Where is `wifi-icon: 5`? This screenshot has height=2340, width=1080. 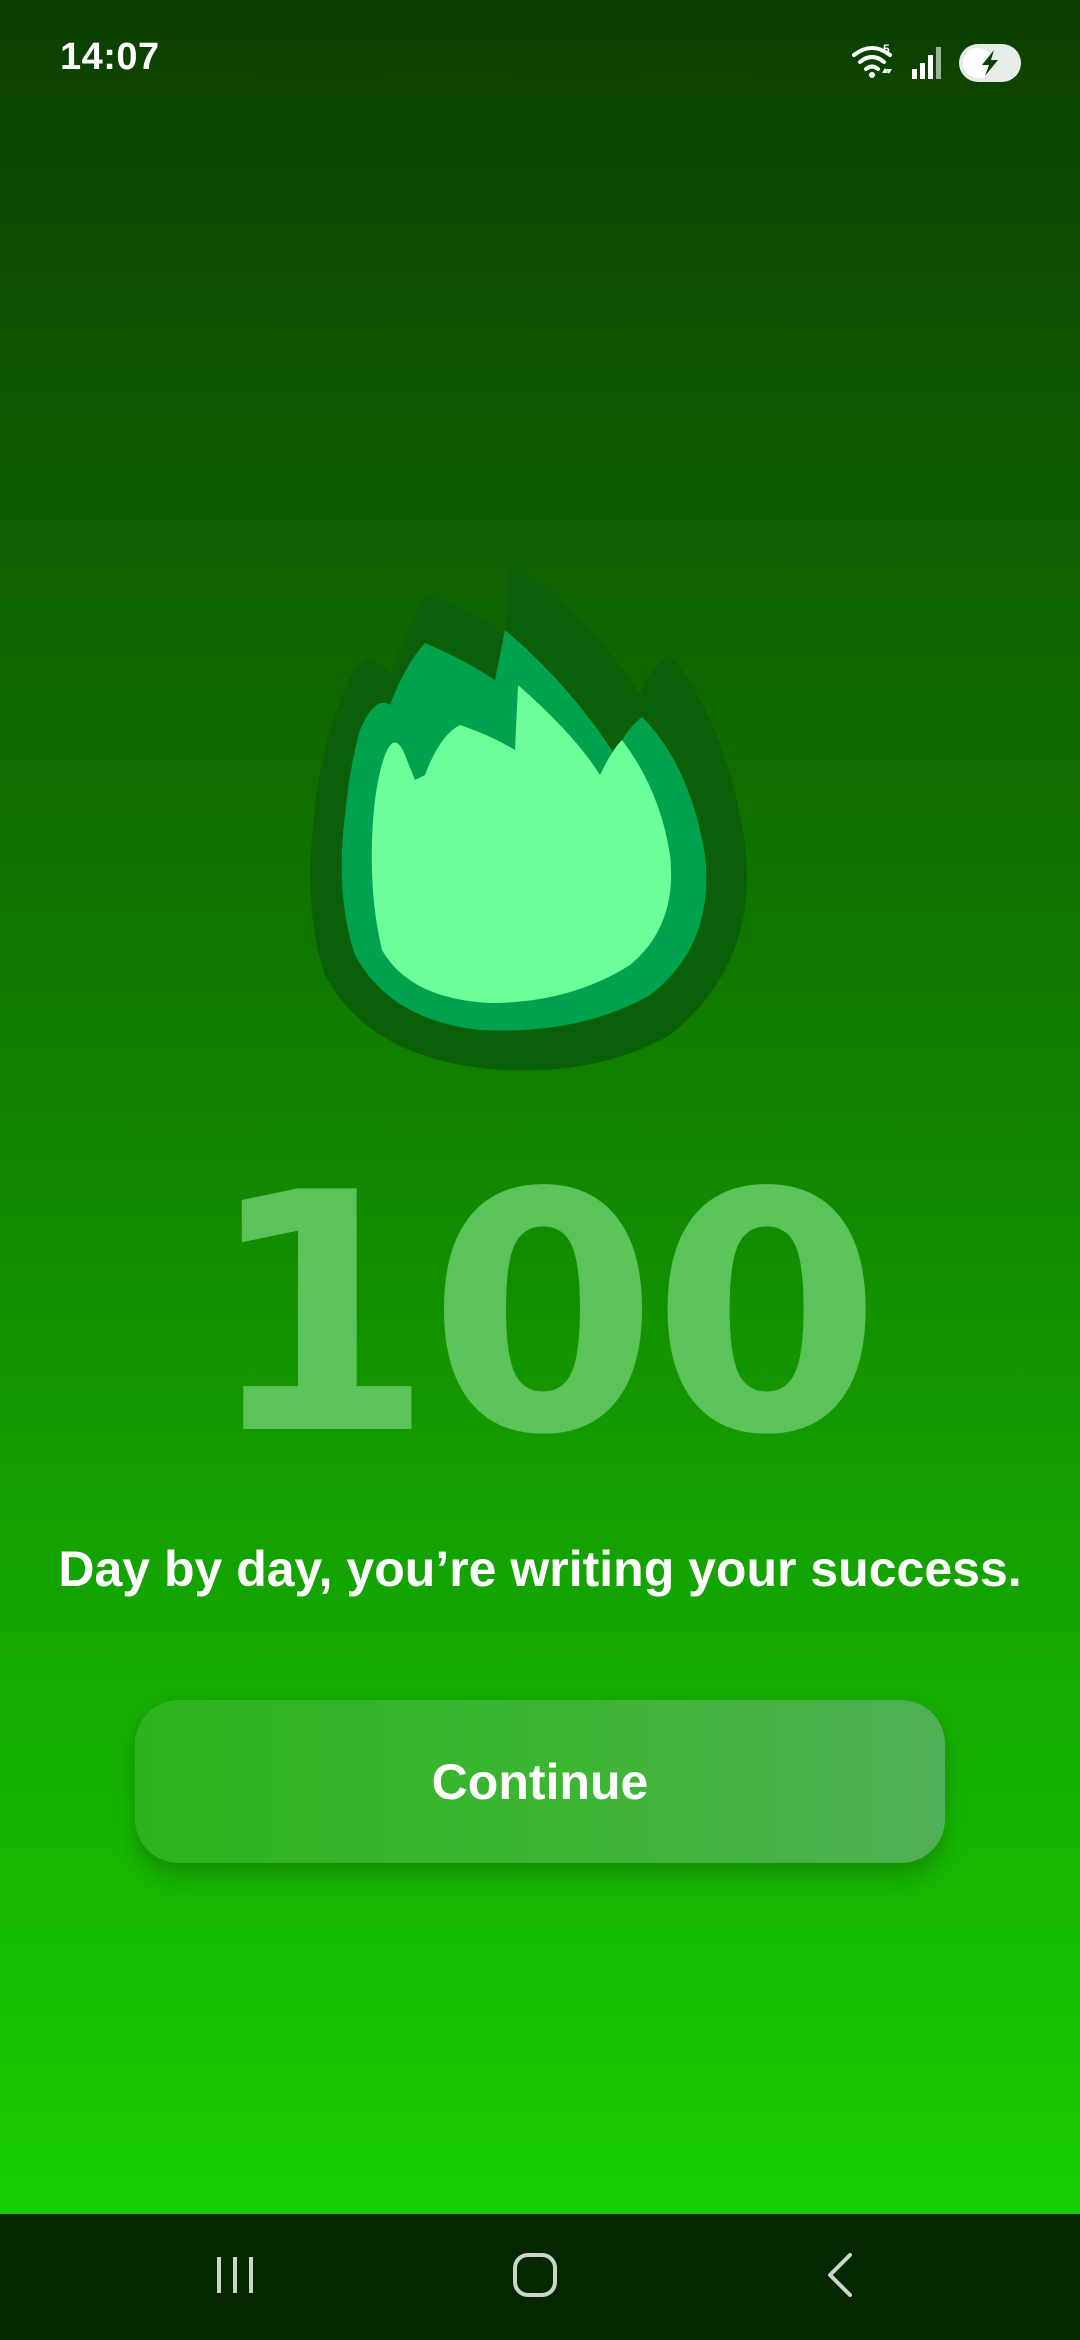
wifi-icon: 5 is located at coordinates (874, 63).